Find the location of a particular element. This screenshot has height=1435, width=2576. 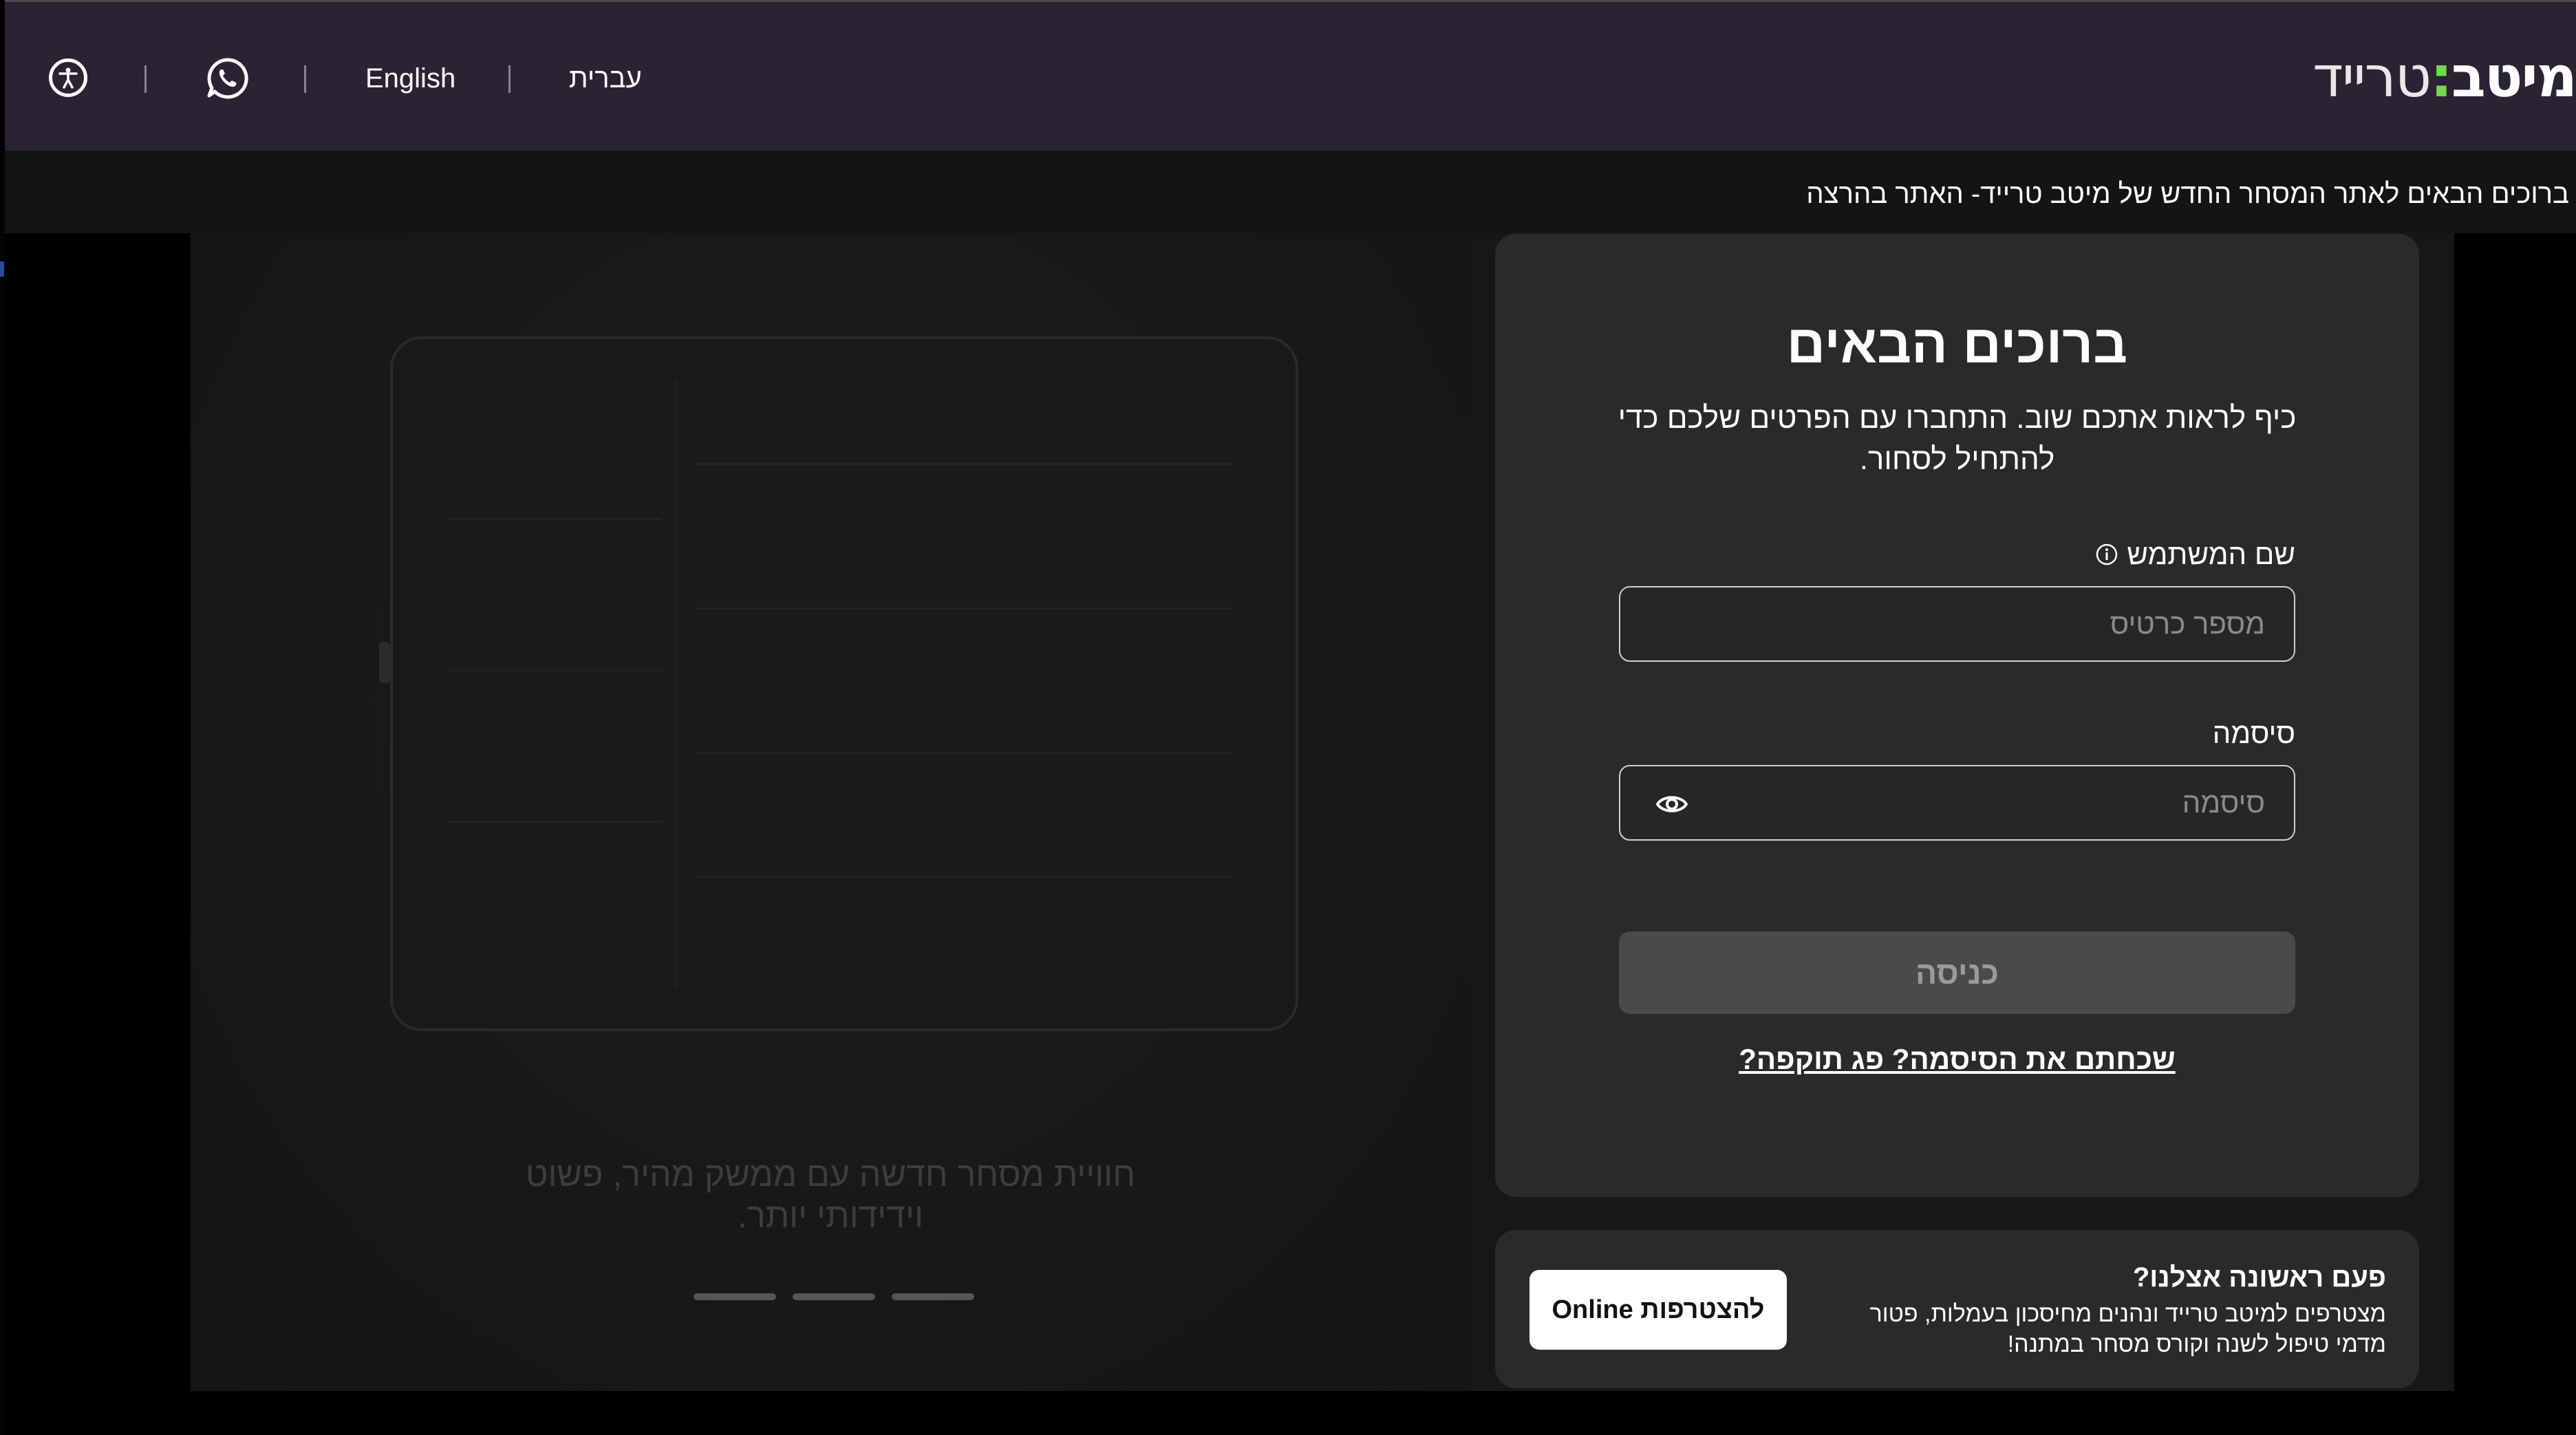

accessibility-button is located at coordinates (68, 77).